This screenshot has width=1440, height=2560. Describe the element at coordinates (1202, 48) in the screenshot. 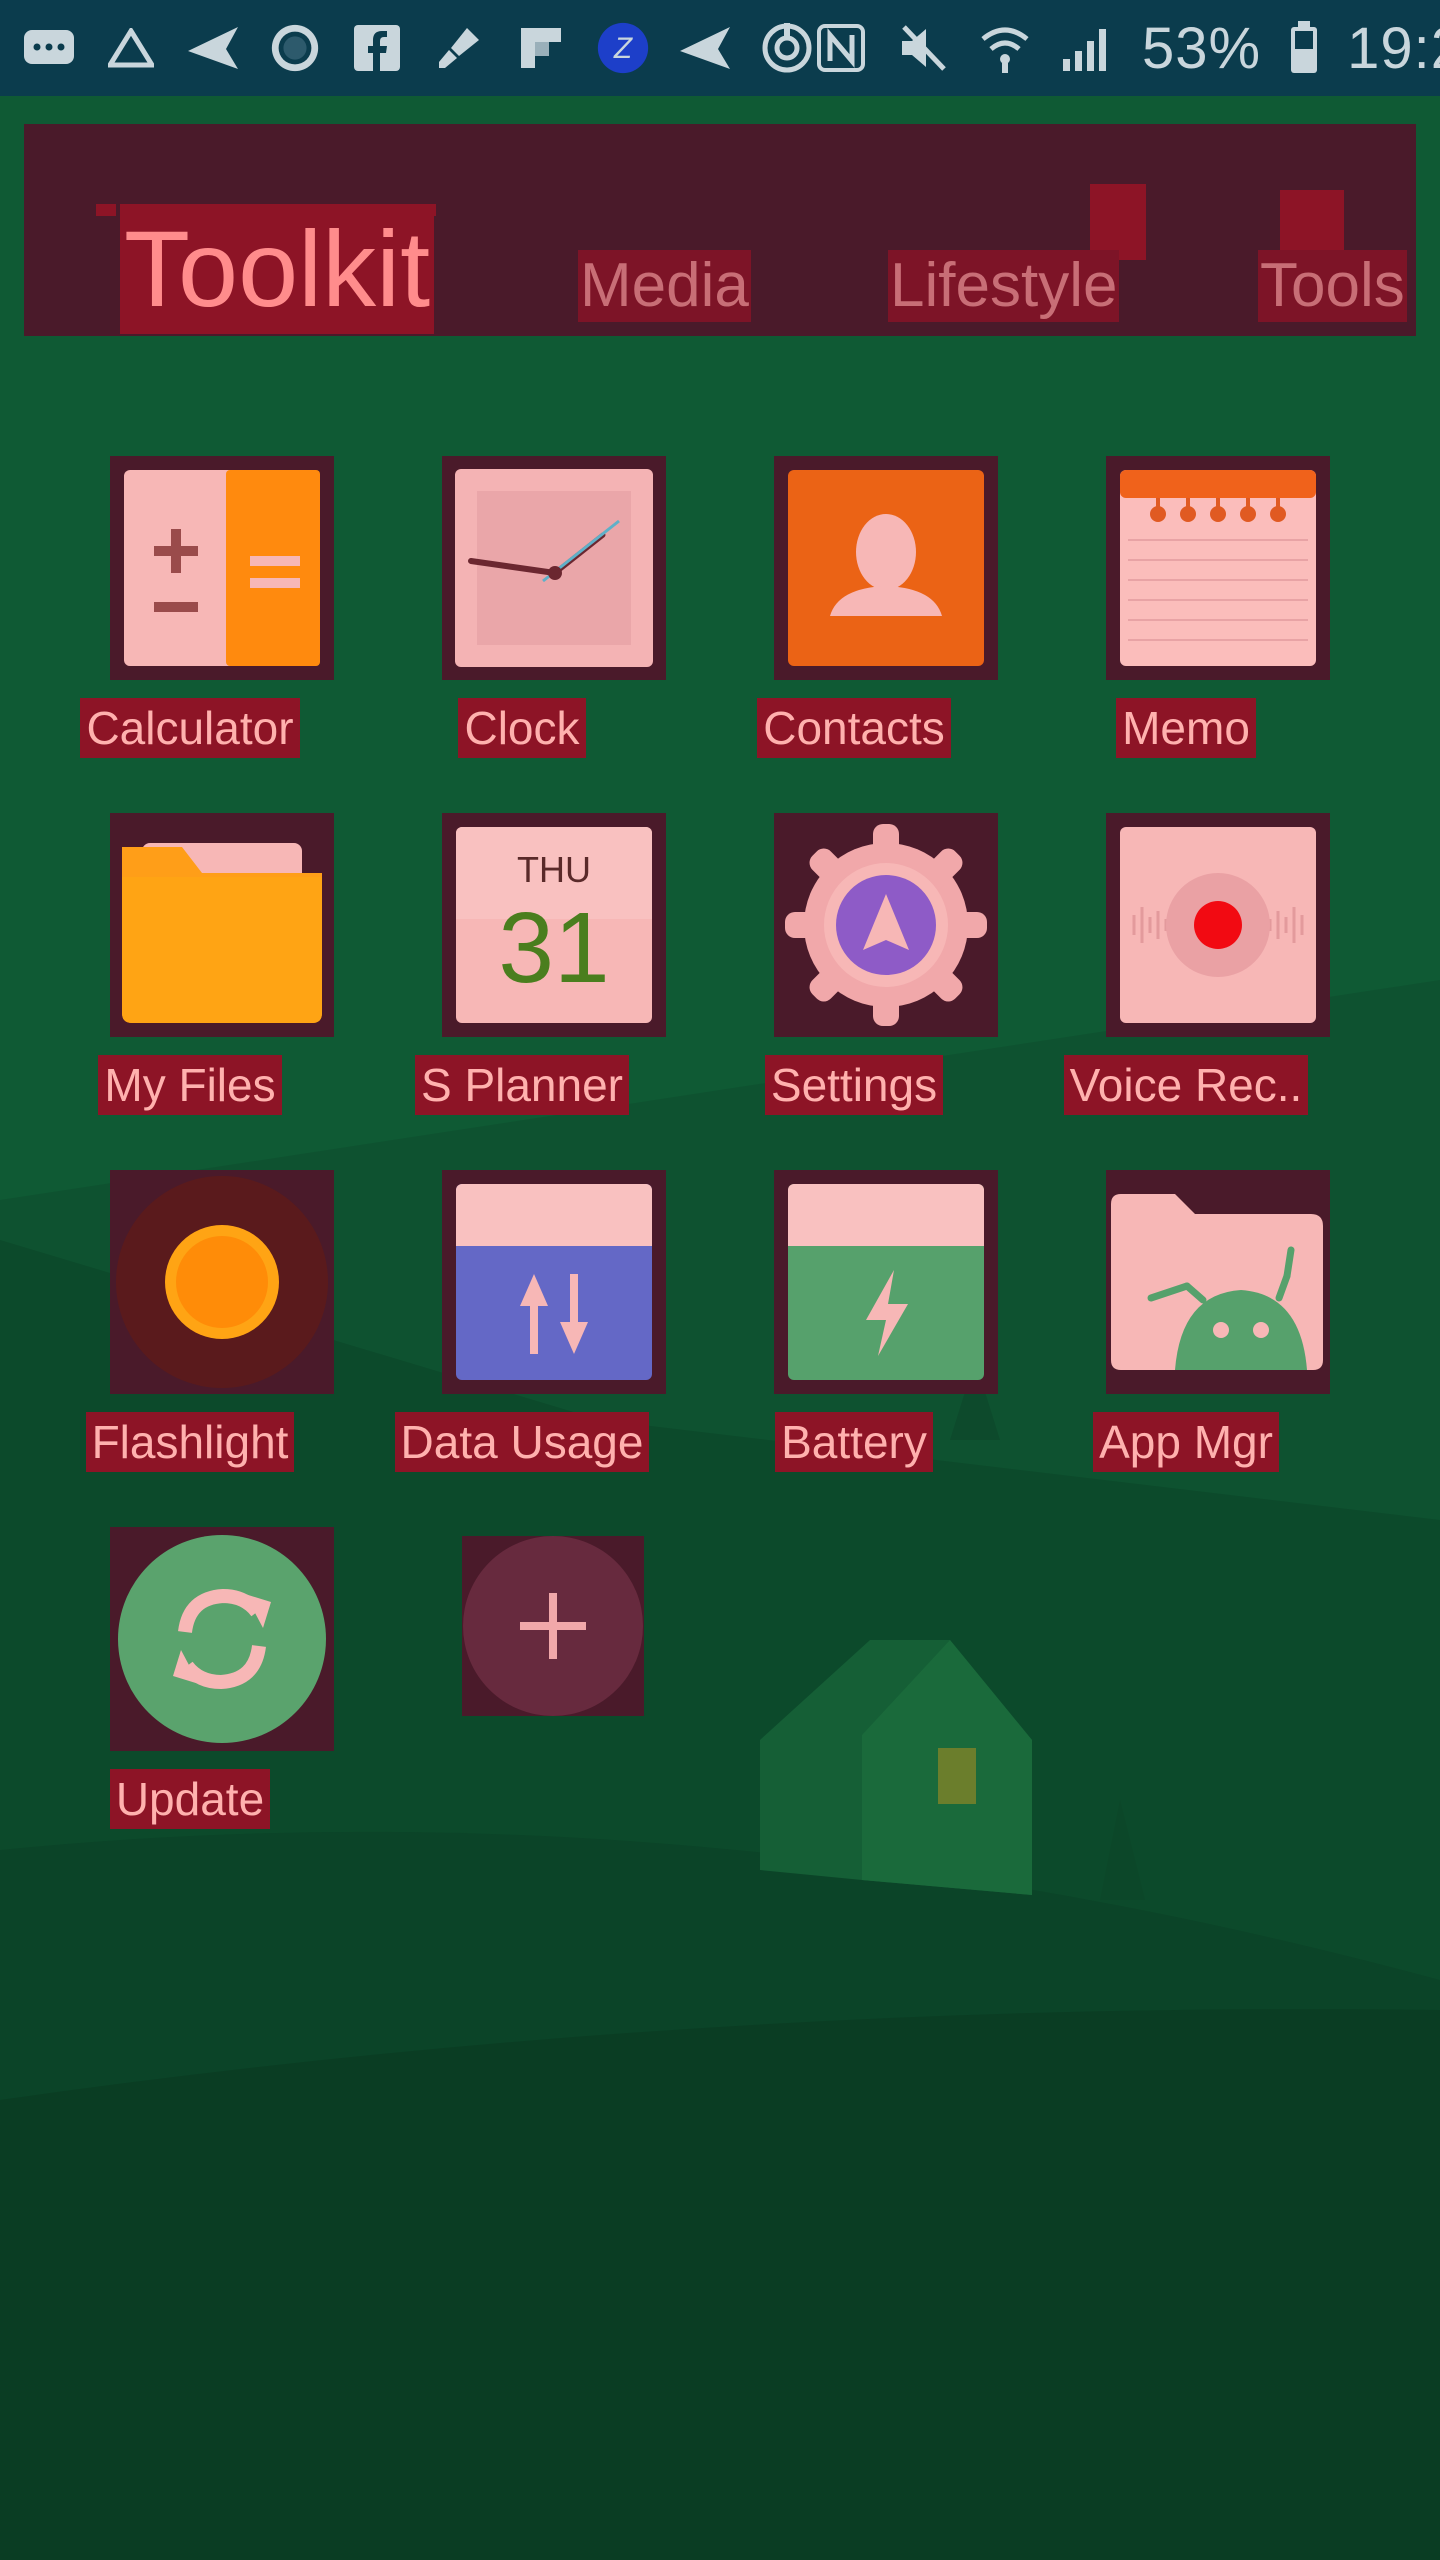

I see `battery-percent: 53%` at that location.